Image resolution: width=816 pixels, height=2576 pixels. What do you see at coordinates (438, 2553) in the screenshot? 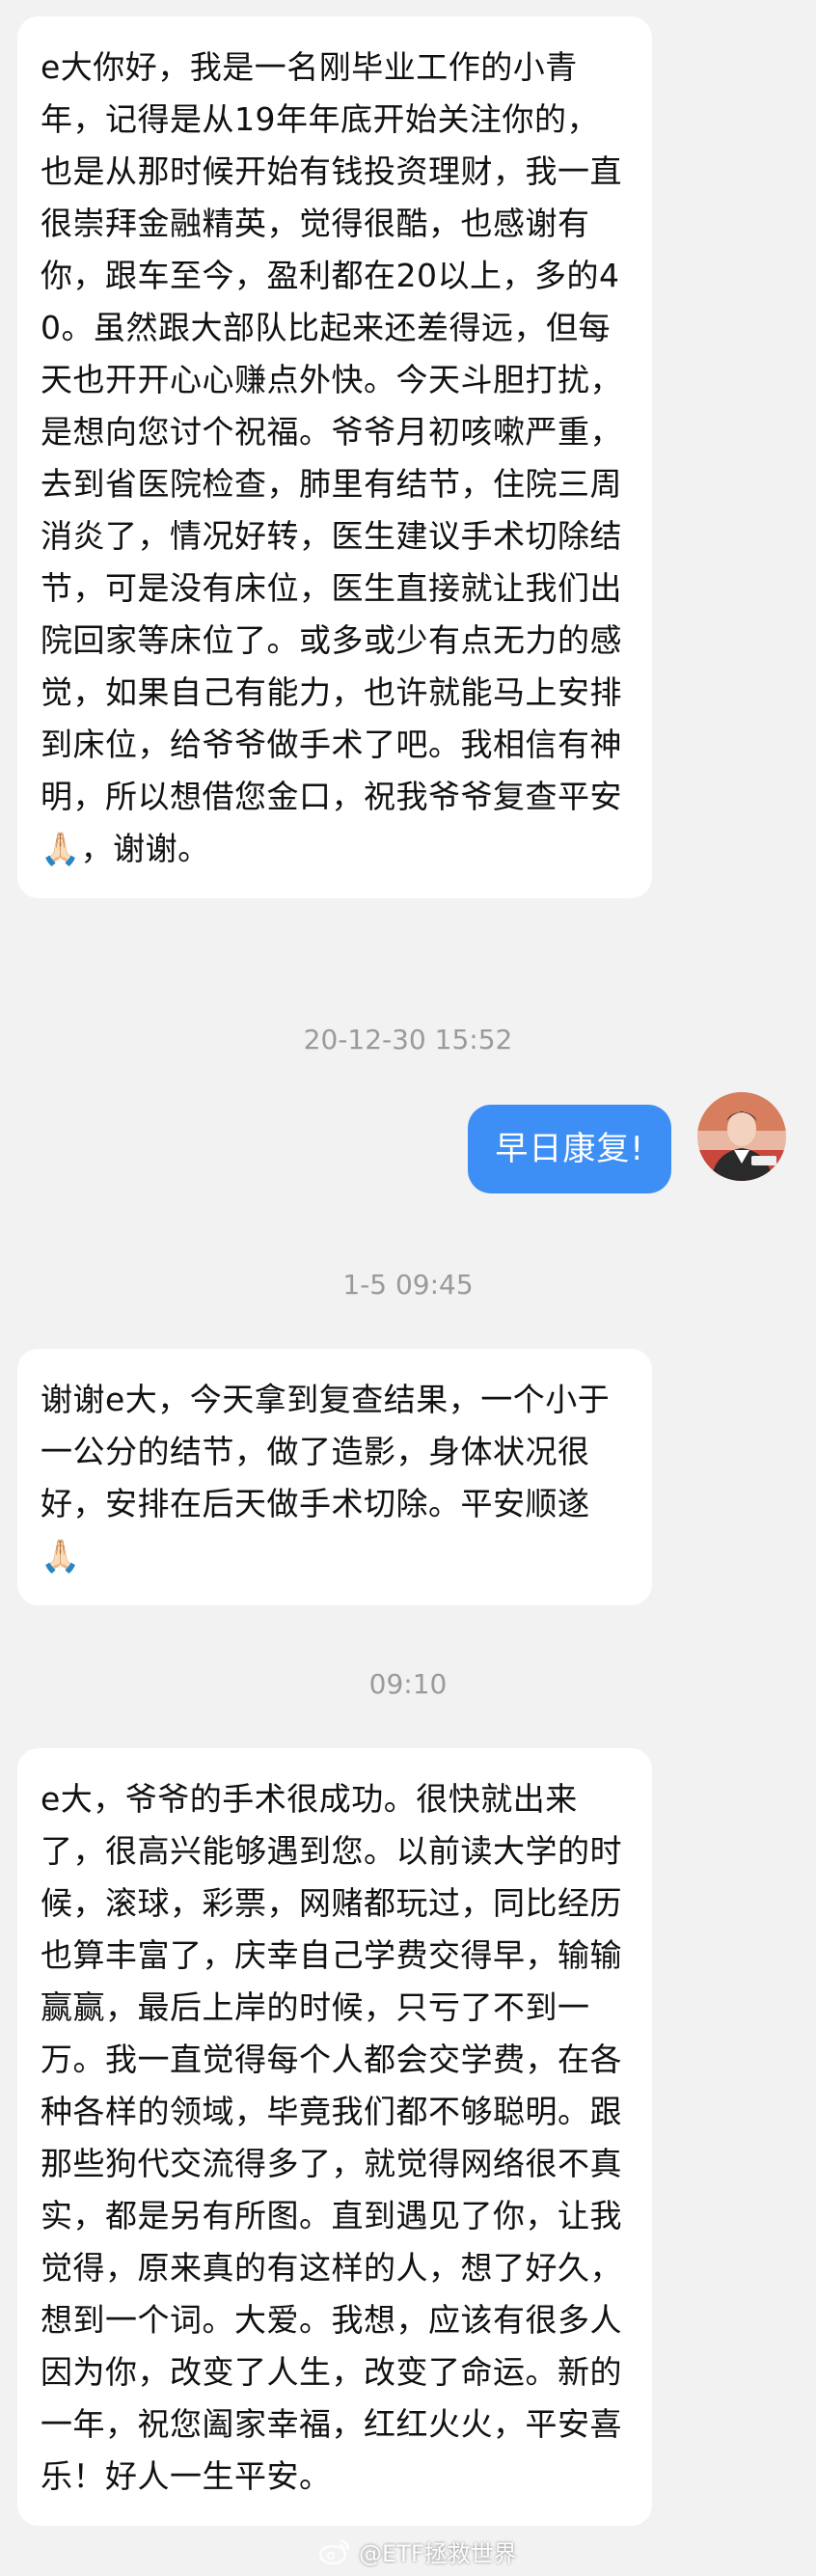
I see `watermark-text: @ETF拯救世界` at bounding box center [438, 2553].